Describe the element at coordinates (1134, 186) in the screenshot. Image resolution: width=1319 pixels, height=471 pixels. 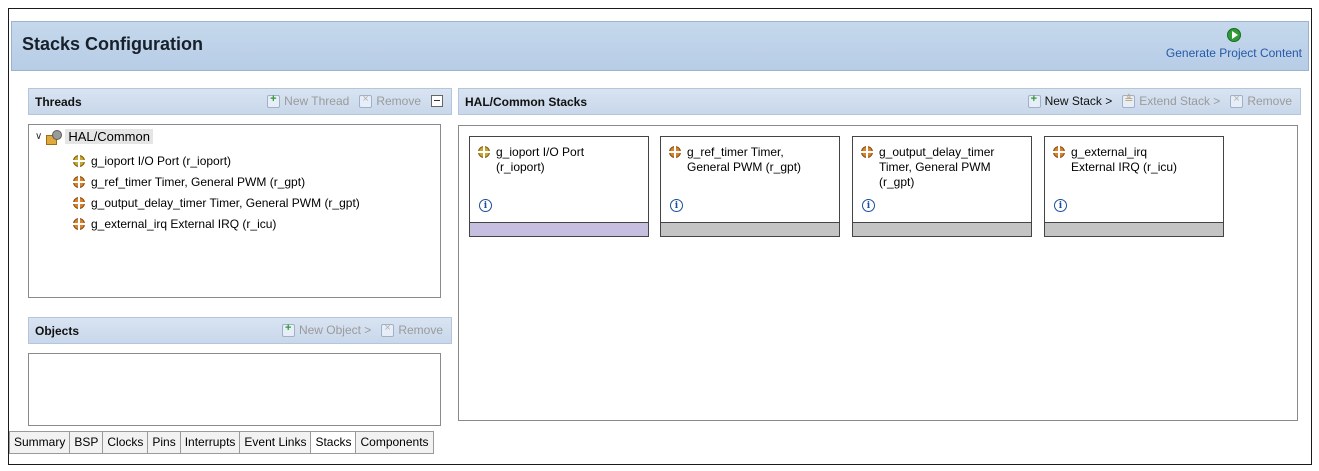
I see `stack-card-external-irq: g_external_irq External IRQ (r_icu) i` at that location.